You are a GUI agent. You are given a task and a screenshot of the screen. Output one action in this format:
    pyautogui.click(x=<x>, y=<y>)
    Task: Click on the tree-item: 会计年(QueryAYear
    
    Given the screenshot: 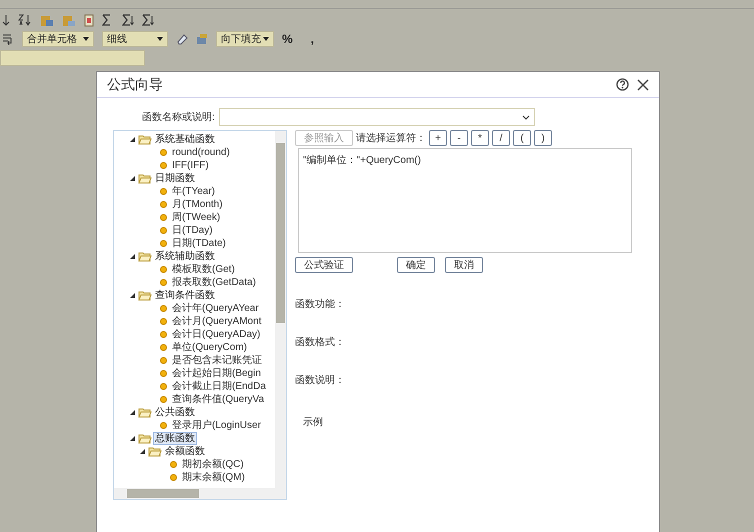 What is the action you would take?
    pyautogui.click(x=215, y=308)
    